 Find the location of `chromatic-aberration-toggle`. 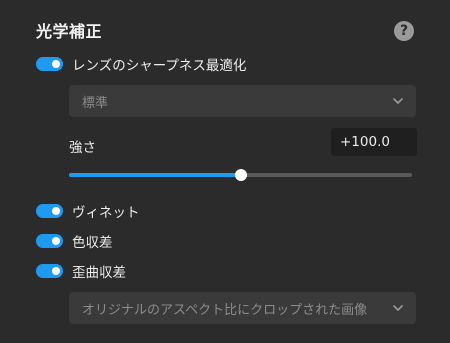

chromatic-aberration-toggle is located at coordinates (49, 241).